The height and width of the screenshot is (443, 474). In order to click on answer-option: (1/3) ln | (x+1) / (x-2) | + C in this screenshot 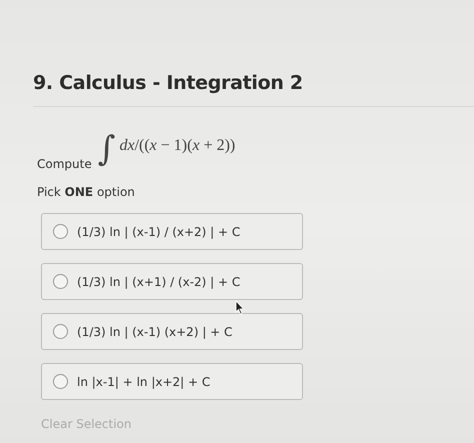, I will do `click(172, 281)`.